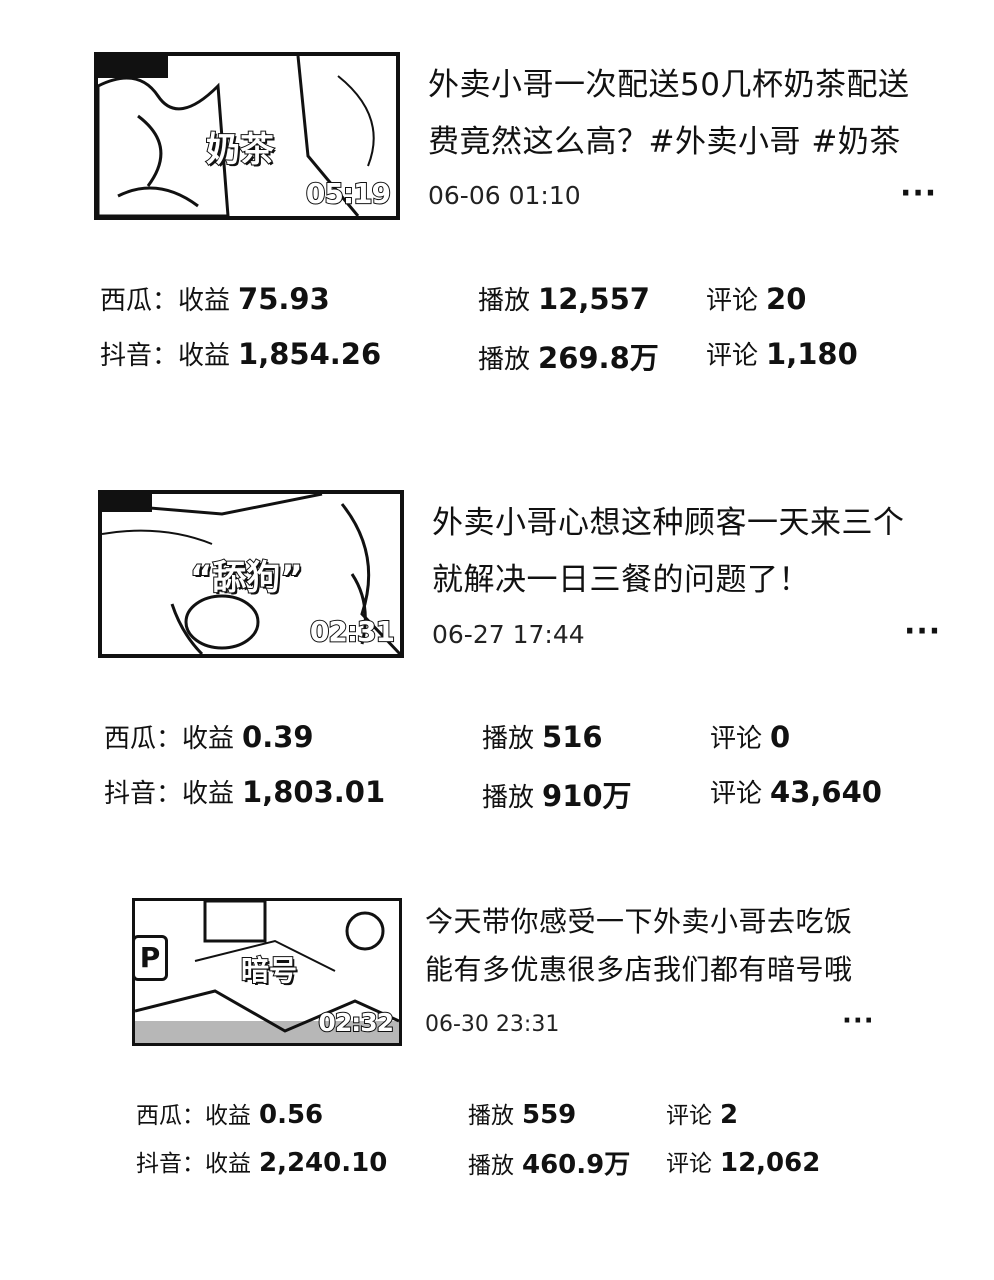 The height and width of the screenshot is (1280, 994). Describe the element at coordinates (639, 946) in the screenshot. I see `video-title: 今天带你感受一下外卖小哥去吃饭 能有多优惠很多店我们都有暗号哦` at that location.